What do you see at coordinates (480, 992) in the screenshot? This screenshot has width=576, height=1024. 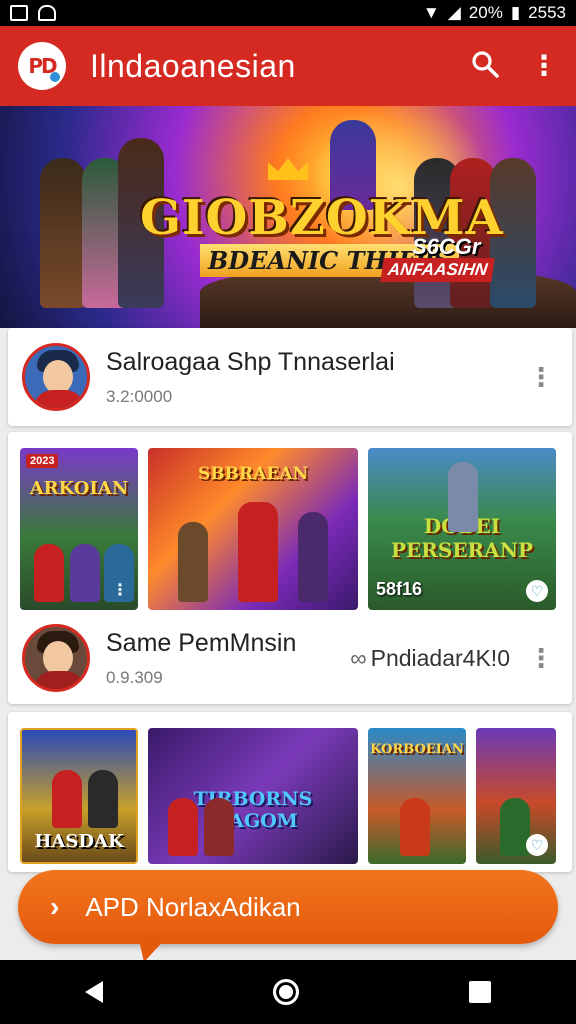 I see `recents-icon` at bounding box center [480, 992].